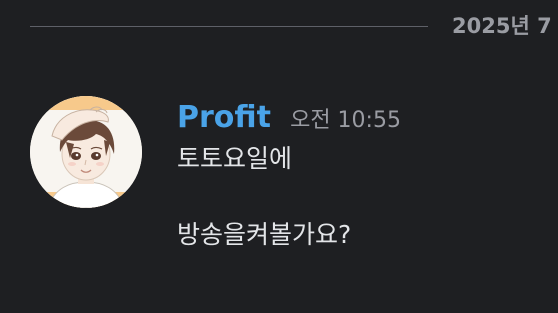 The height and width of the screenshot is (313, 558). What do you see at coordinates (345, 120) in the screenshot?
I see `message-timestamp: 오전 10:55` at bounding box center [345, 120].